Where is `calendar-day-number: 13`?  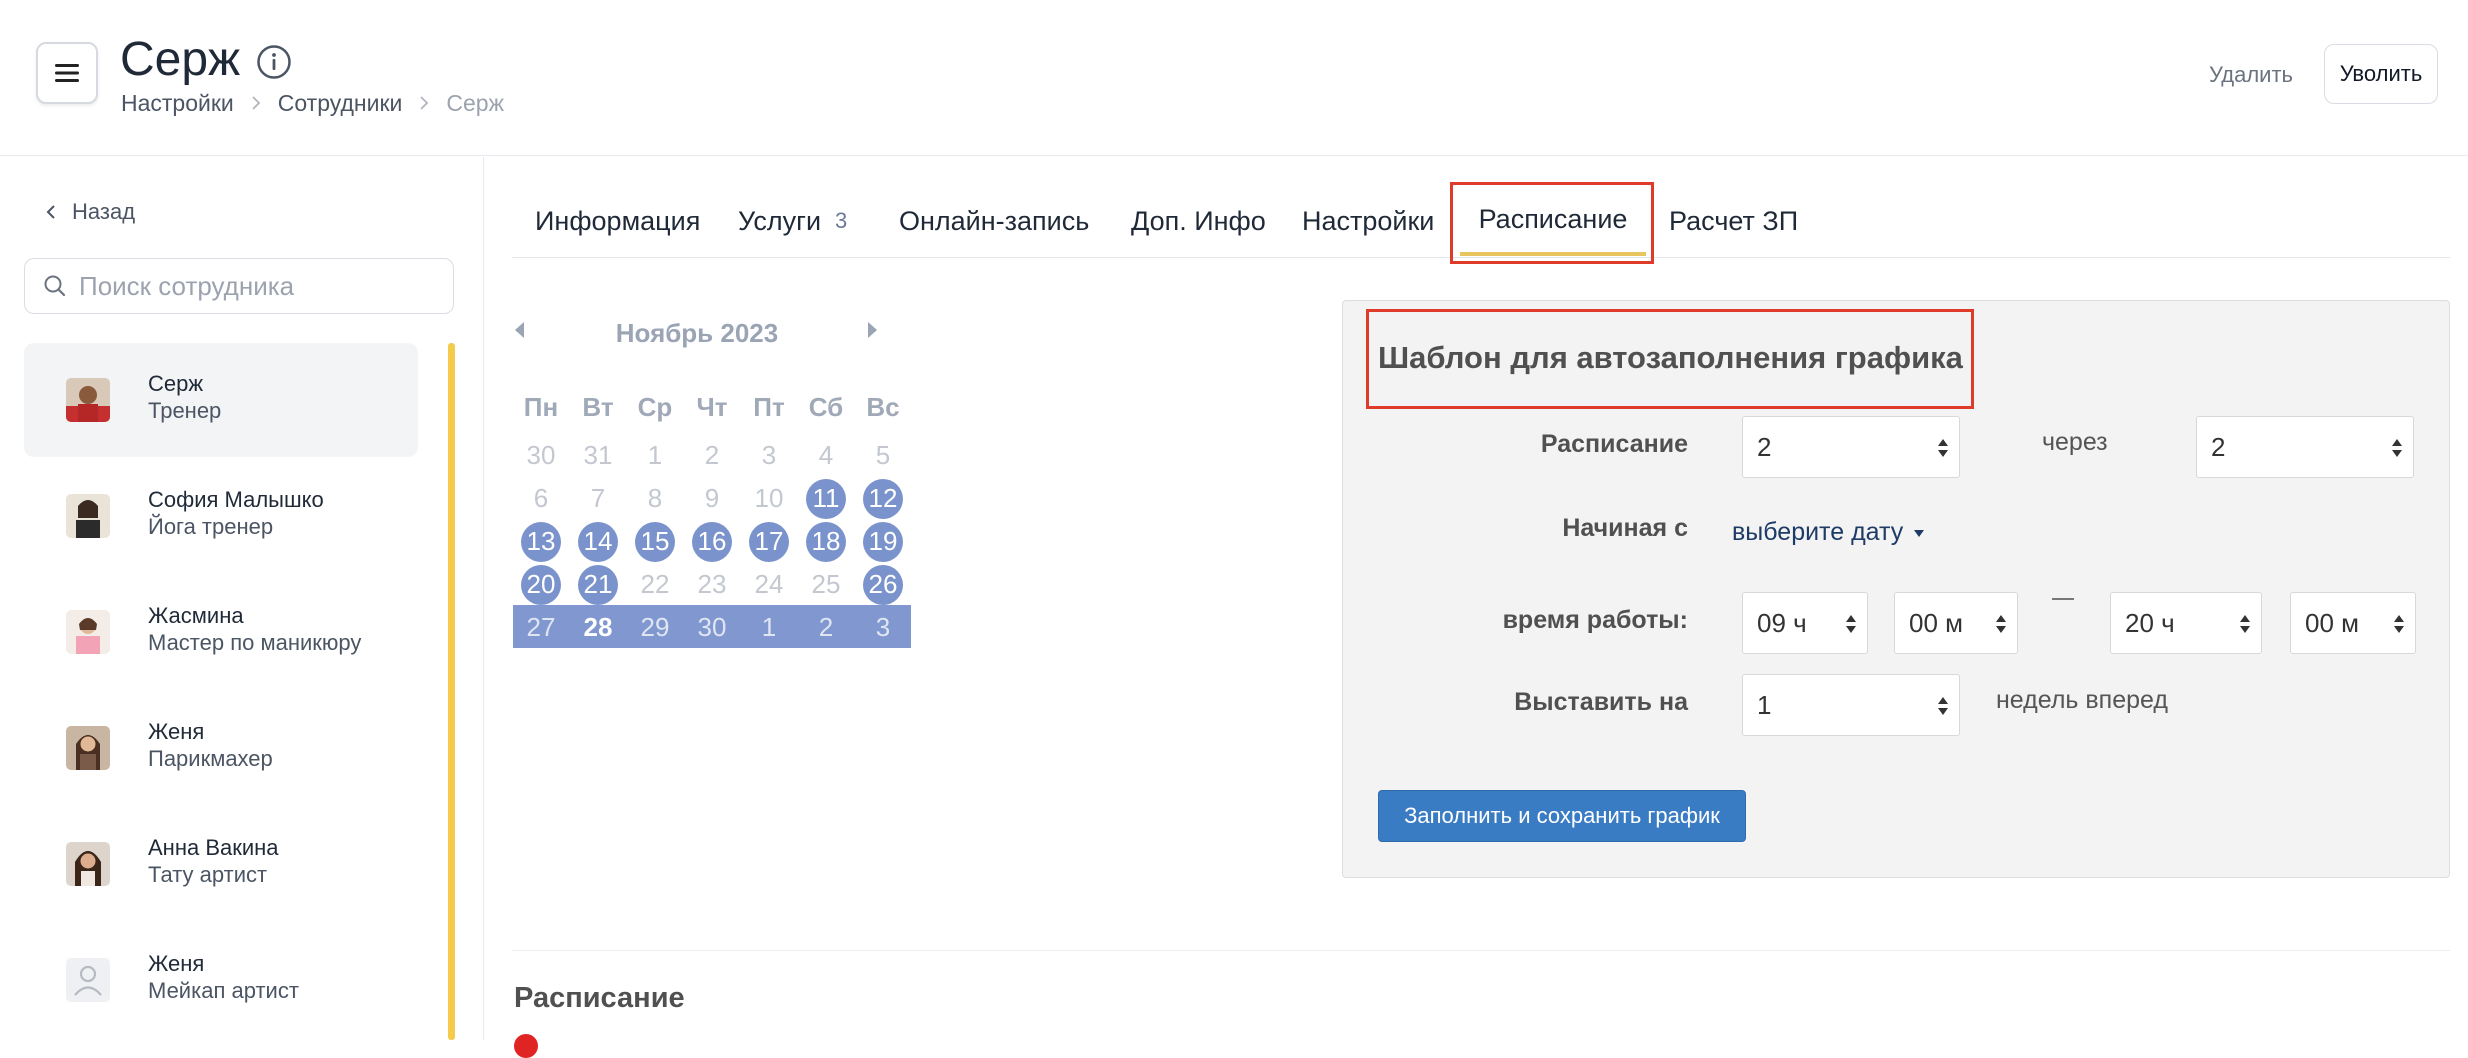
calendar-day-number: 13 is located at coordinates (541, 541).